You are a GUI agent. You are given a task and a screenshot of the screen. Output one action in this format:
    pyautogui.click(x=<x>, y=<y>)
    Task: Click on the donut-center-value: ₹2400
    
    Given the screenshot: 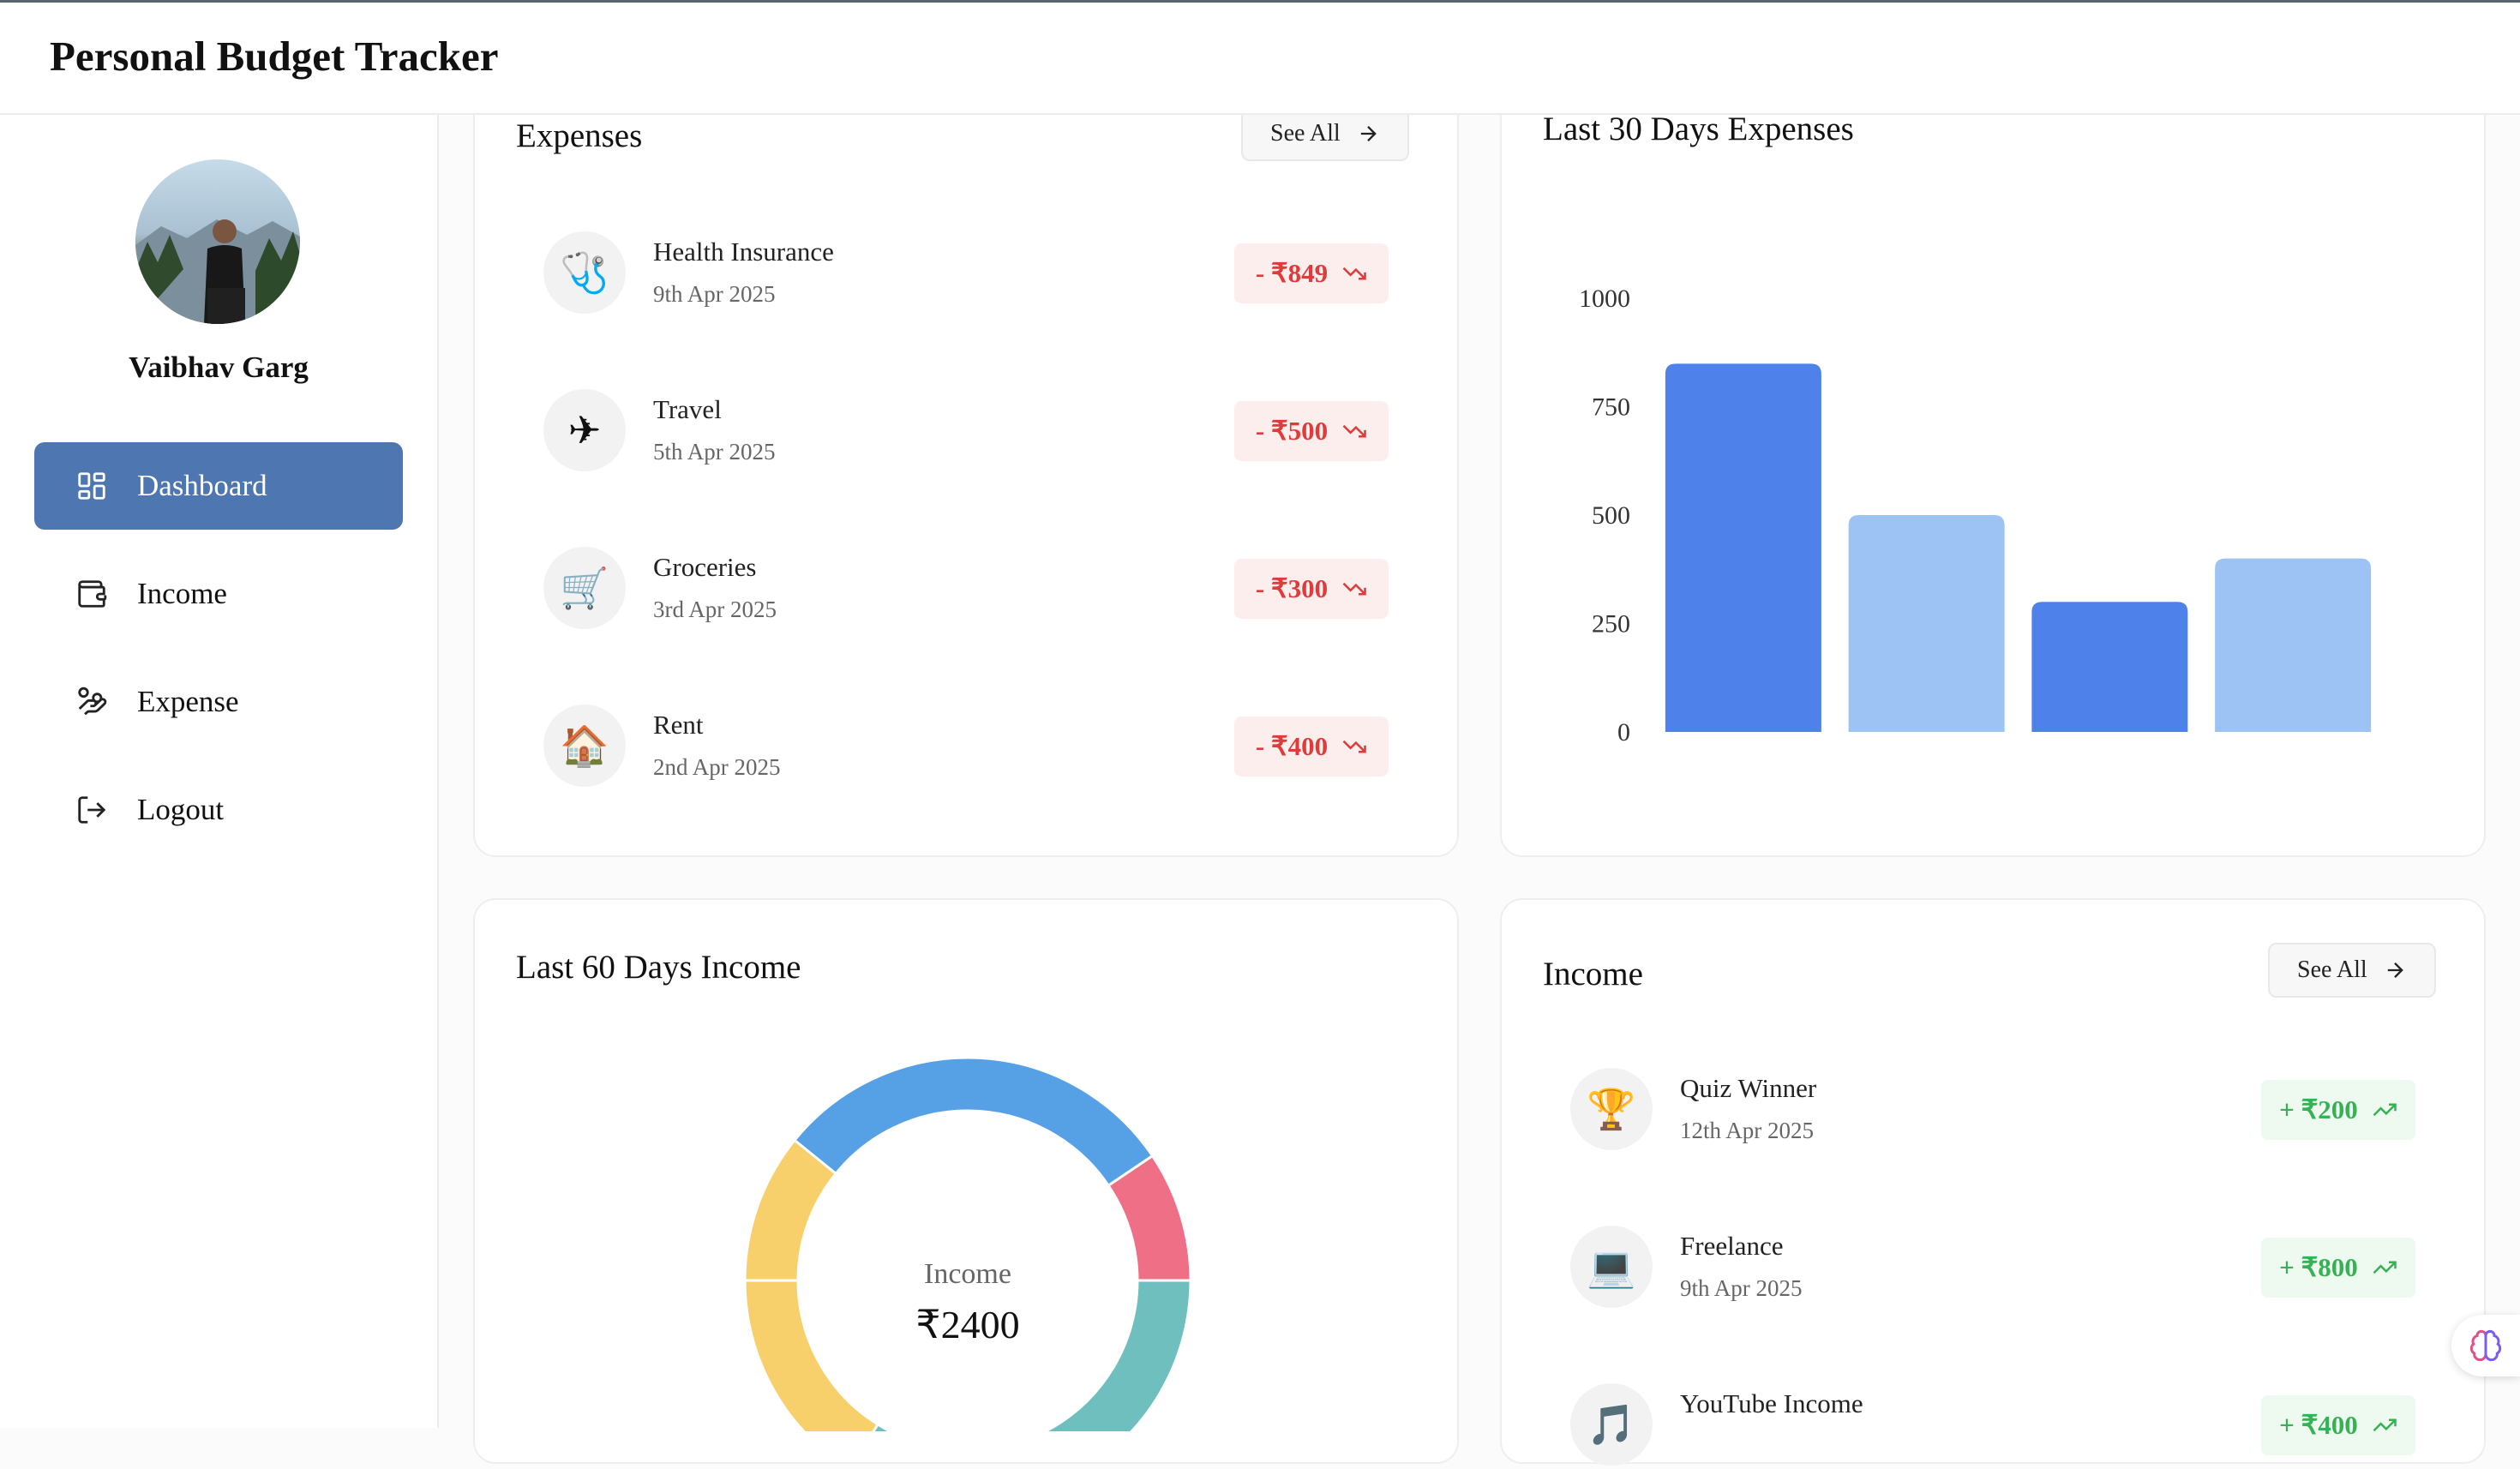 What is the action you would take?
    pyautogui.click(x=967, y=1324)
    